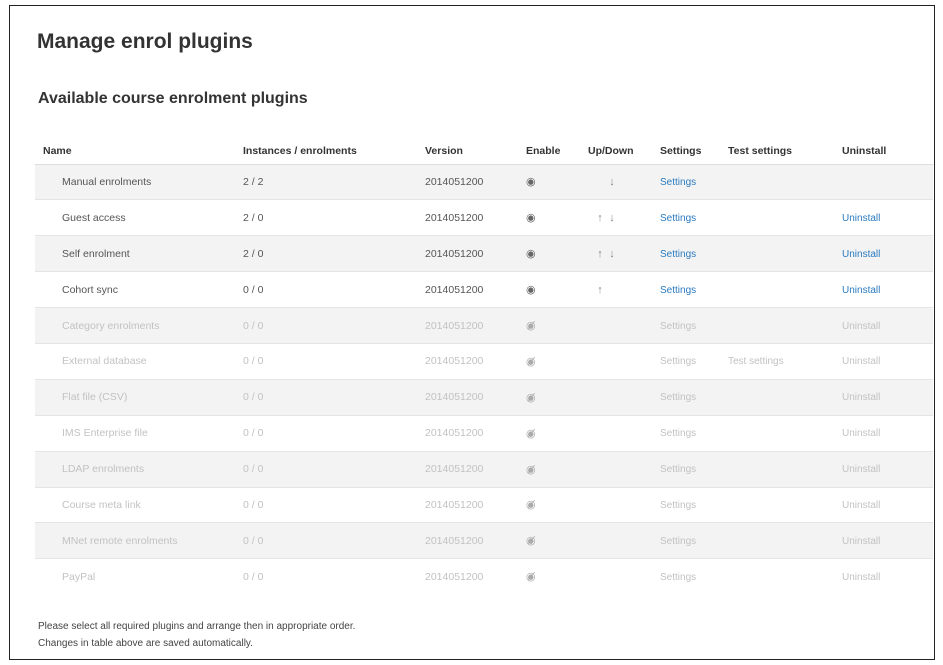  I want to click on plugin-name: Manual enrolments, so click(135, 181).